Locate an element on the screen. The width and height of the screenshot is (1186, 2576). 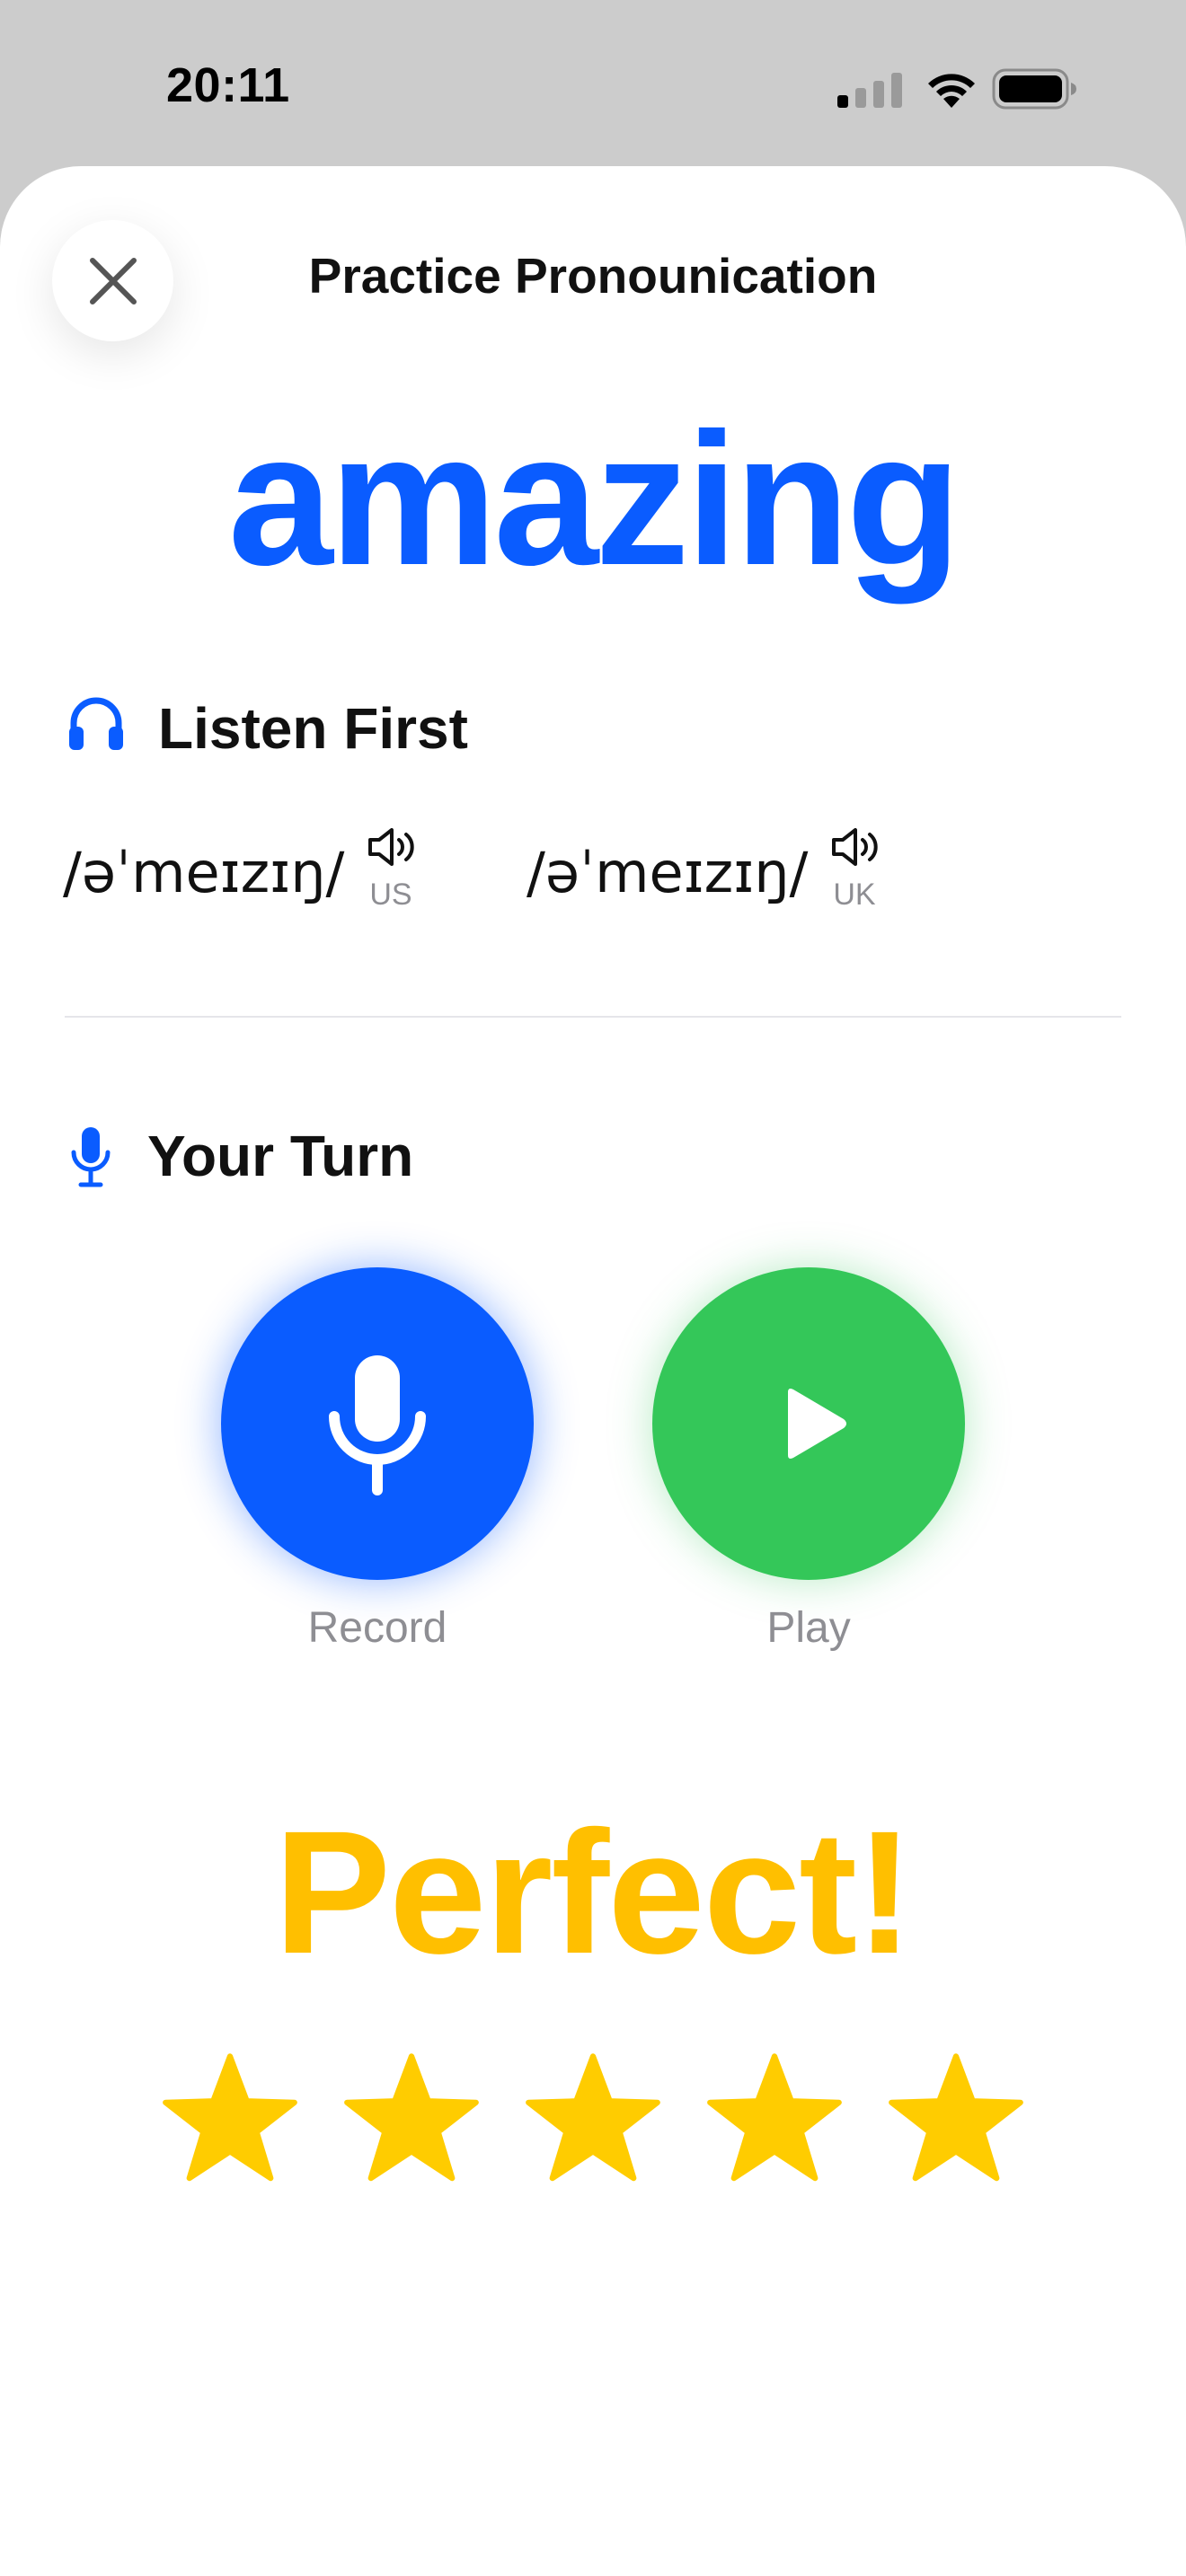
wifi-icon is located at coordinates (951, 91).